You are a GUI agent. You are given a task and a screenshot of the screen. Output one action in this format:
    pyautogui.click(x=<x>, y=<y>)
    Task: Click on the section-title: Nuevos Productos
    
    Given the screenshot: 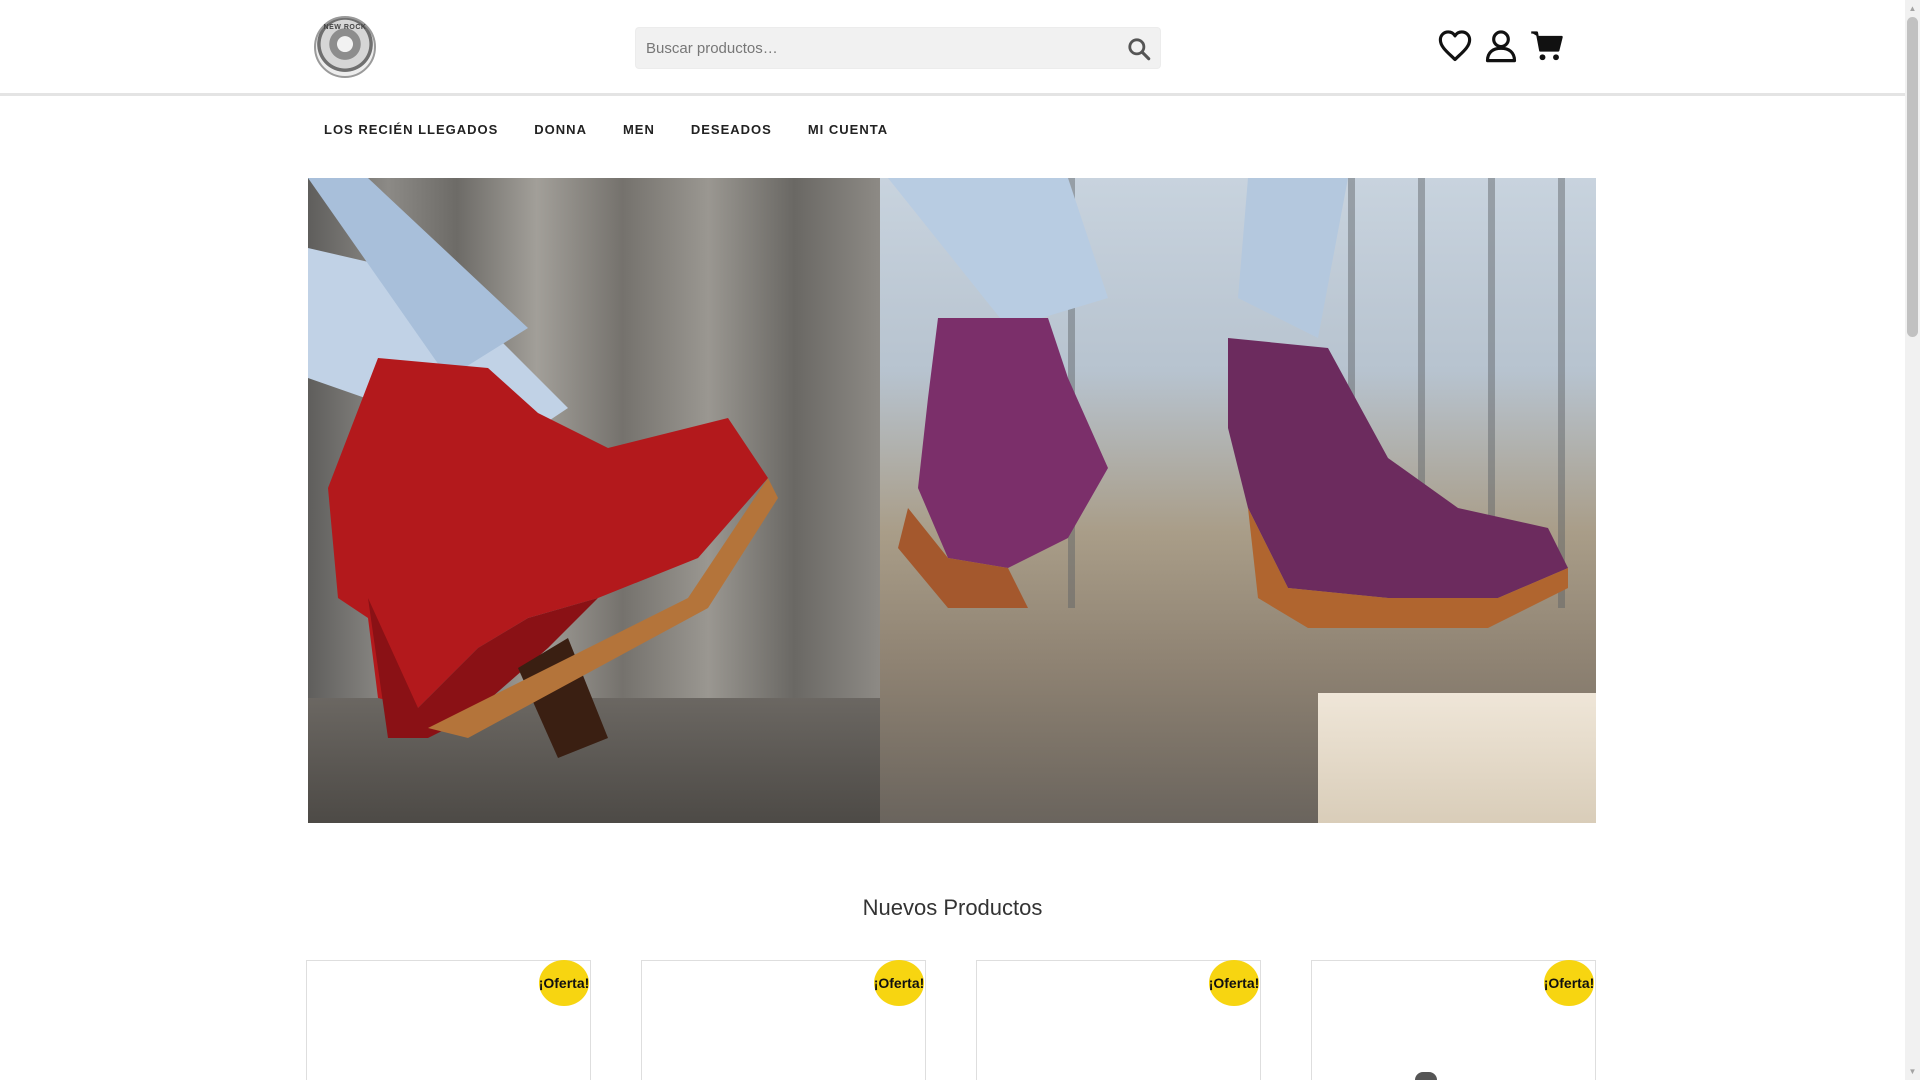 What is the action you would take?
    pyautogui.click(x=952, y=907)
    